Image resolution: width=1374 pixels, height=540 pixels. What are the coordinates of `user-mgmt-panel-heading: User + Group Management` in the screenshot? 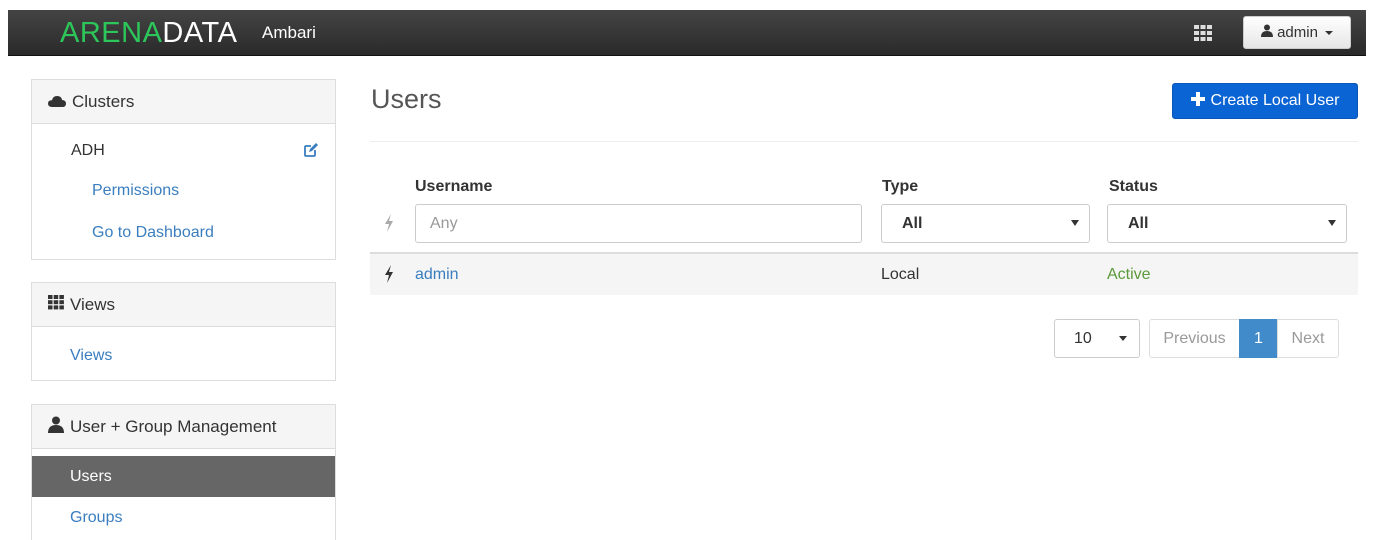 It's located at (183, 427).